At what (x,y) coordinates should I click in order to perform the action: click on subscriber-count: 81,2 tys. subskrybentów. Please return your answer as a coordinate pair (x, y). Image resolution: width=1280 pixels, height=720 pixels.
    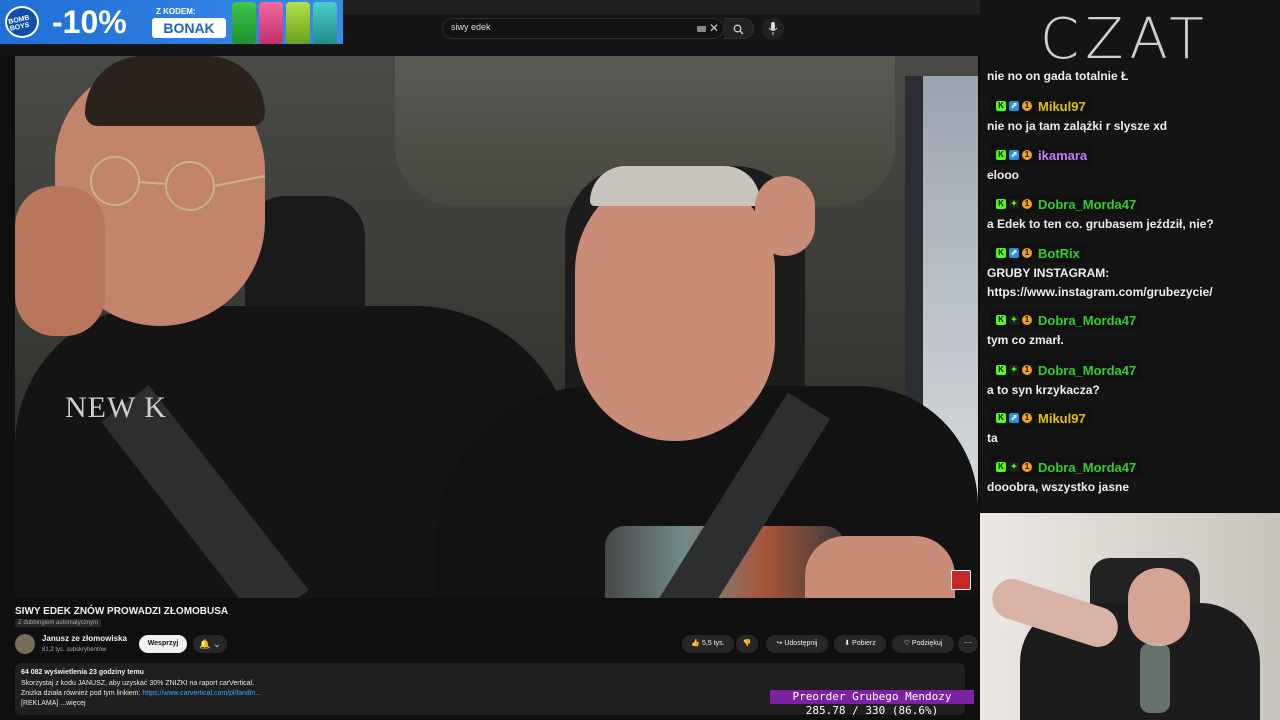
    Looking at the image, I should click on (74, 650).